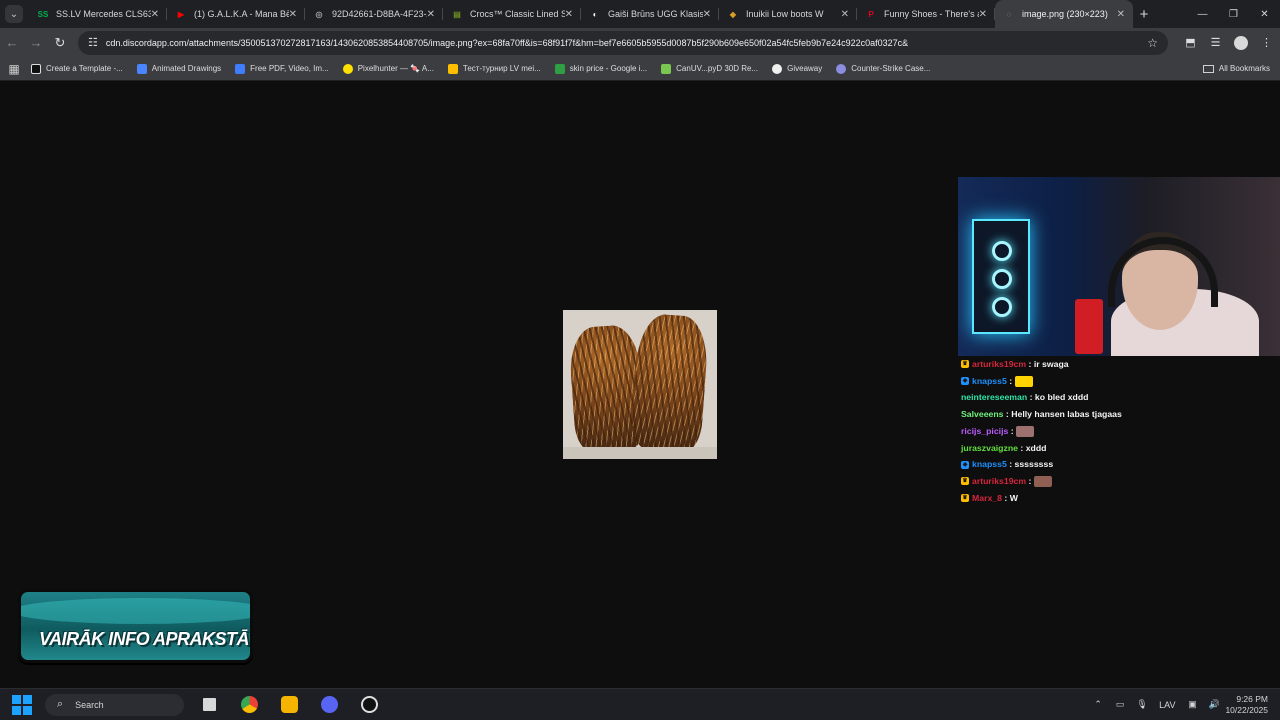  Describe the element at coordinates (236, 14) in the screenshot. I see `tab-youtube: ▶ (1) G.A.L.K.A - Mana Bērn ✕` at that location.